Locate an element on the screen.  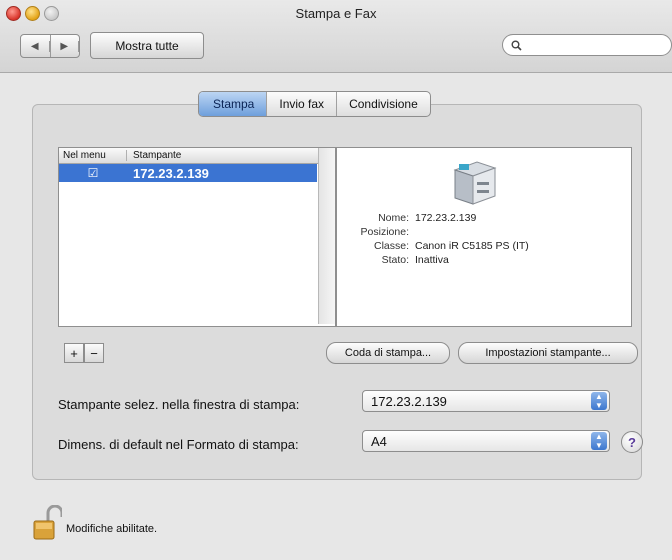
help-button: ? is located at coordinates (632, 442).